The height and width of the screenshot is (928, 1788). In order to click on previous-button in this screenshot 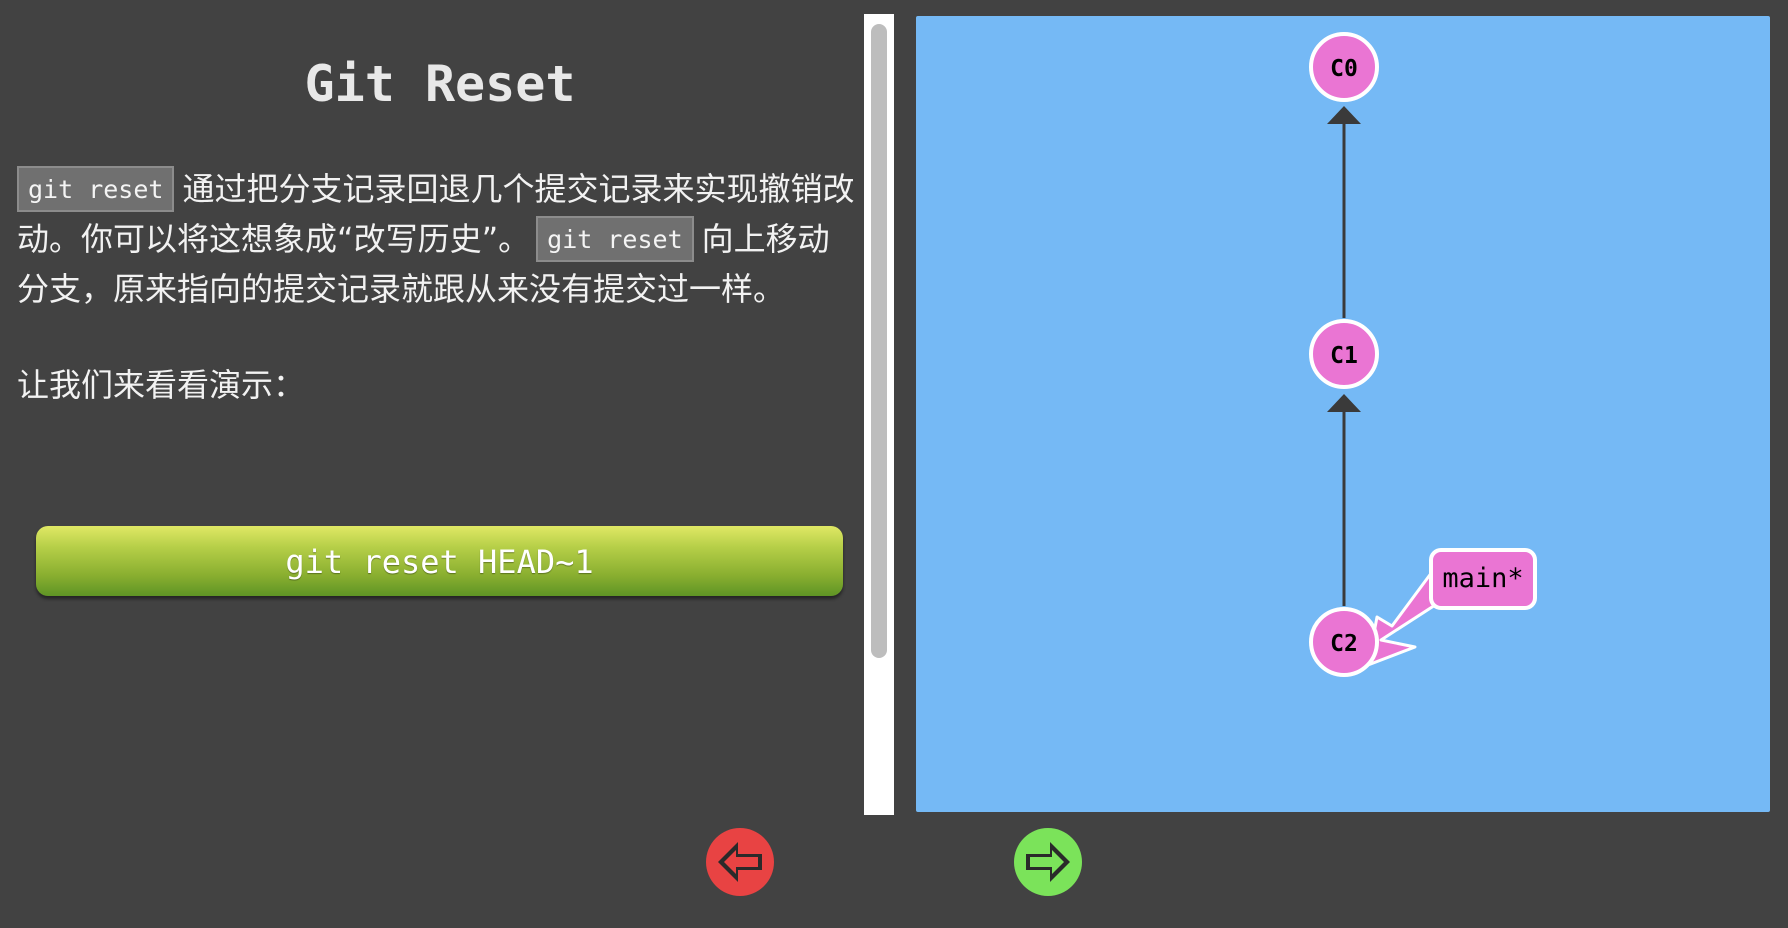, I will do `click(740, 862)`.